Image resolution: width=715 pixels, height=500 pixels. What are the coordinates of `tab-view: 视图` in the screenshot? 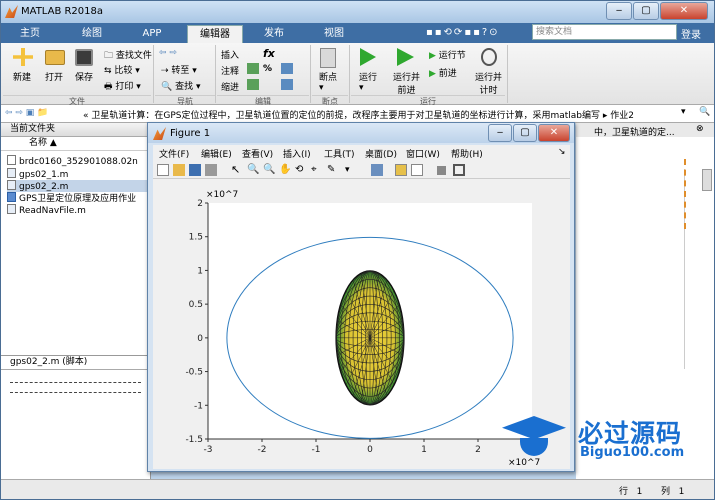 It's located at (334, 34).